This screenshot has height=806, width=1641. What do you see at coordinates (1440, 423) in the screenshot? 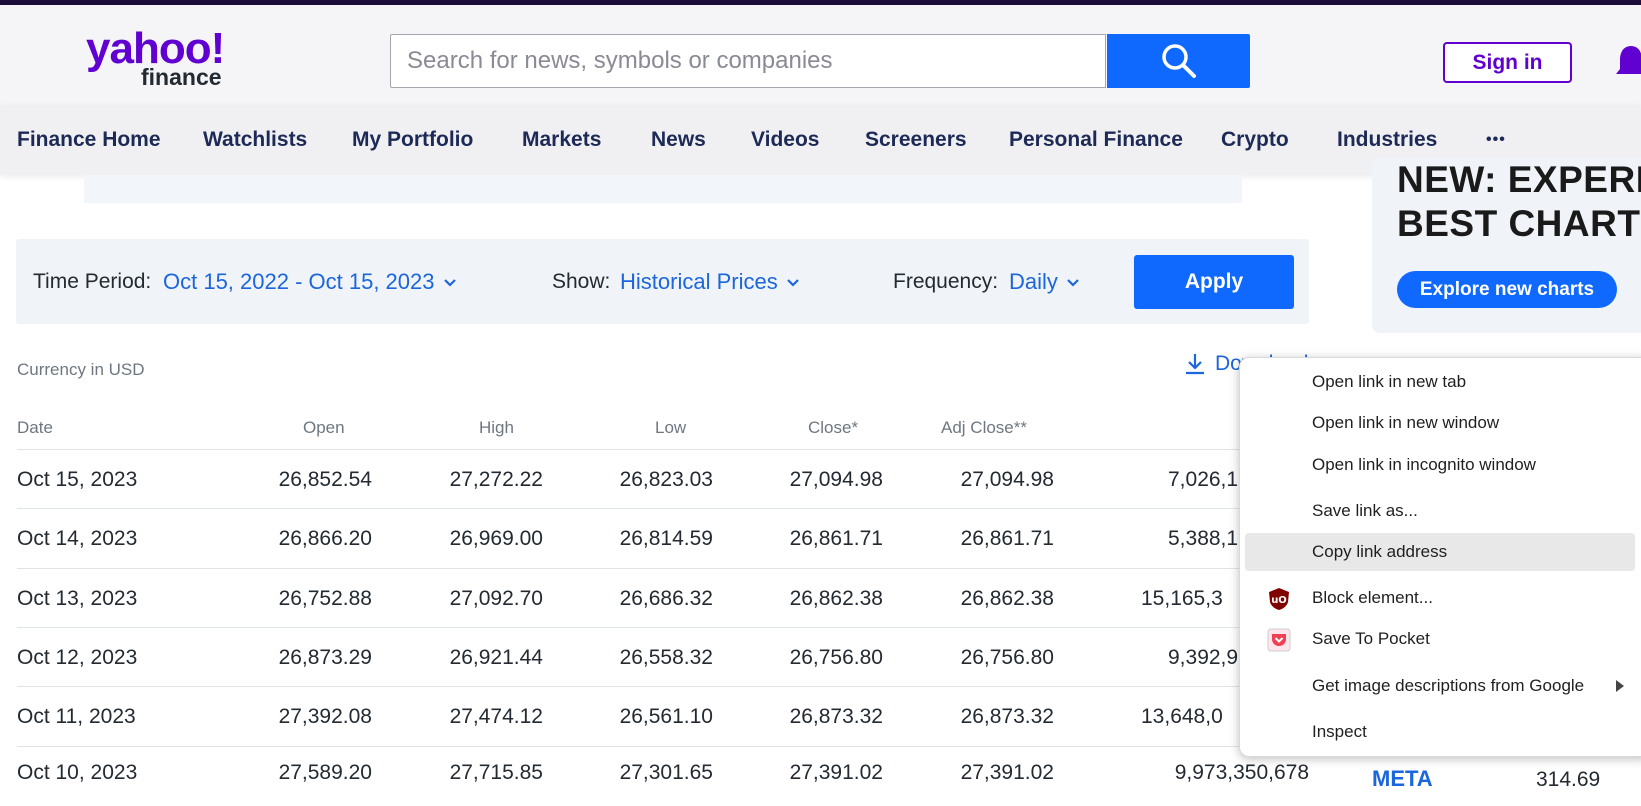
I see `ctx-open-new-window: Open link in new window` at bounding box center [1440, 423].